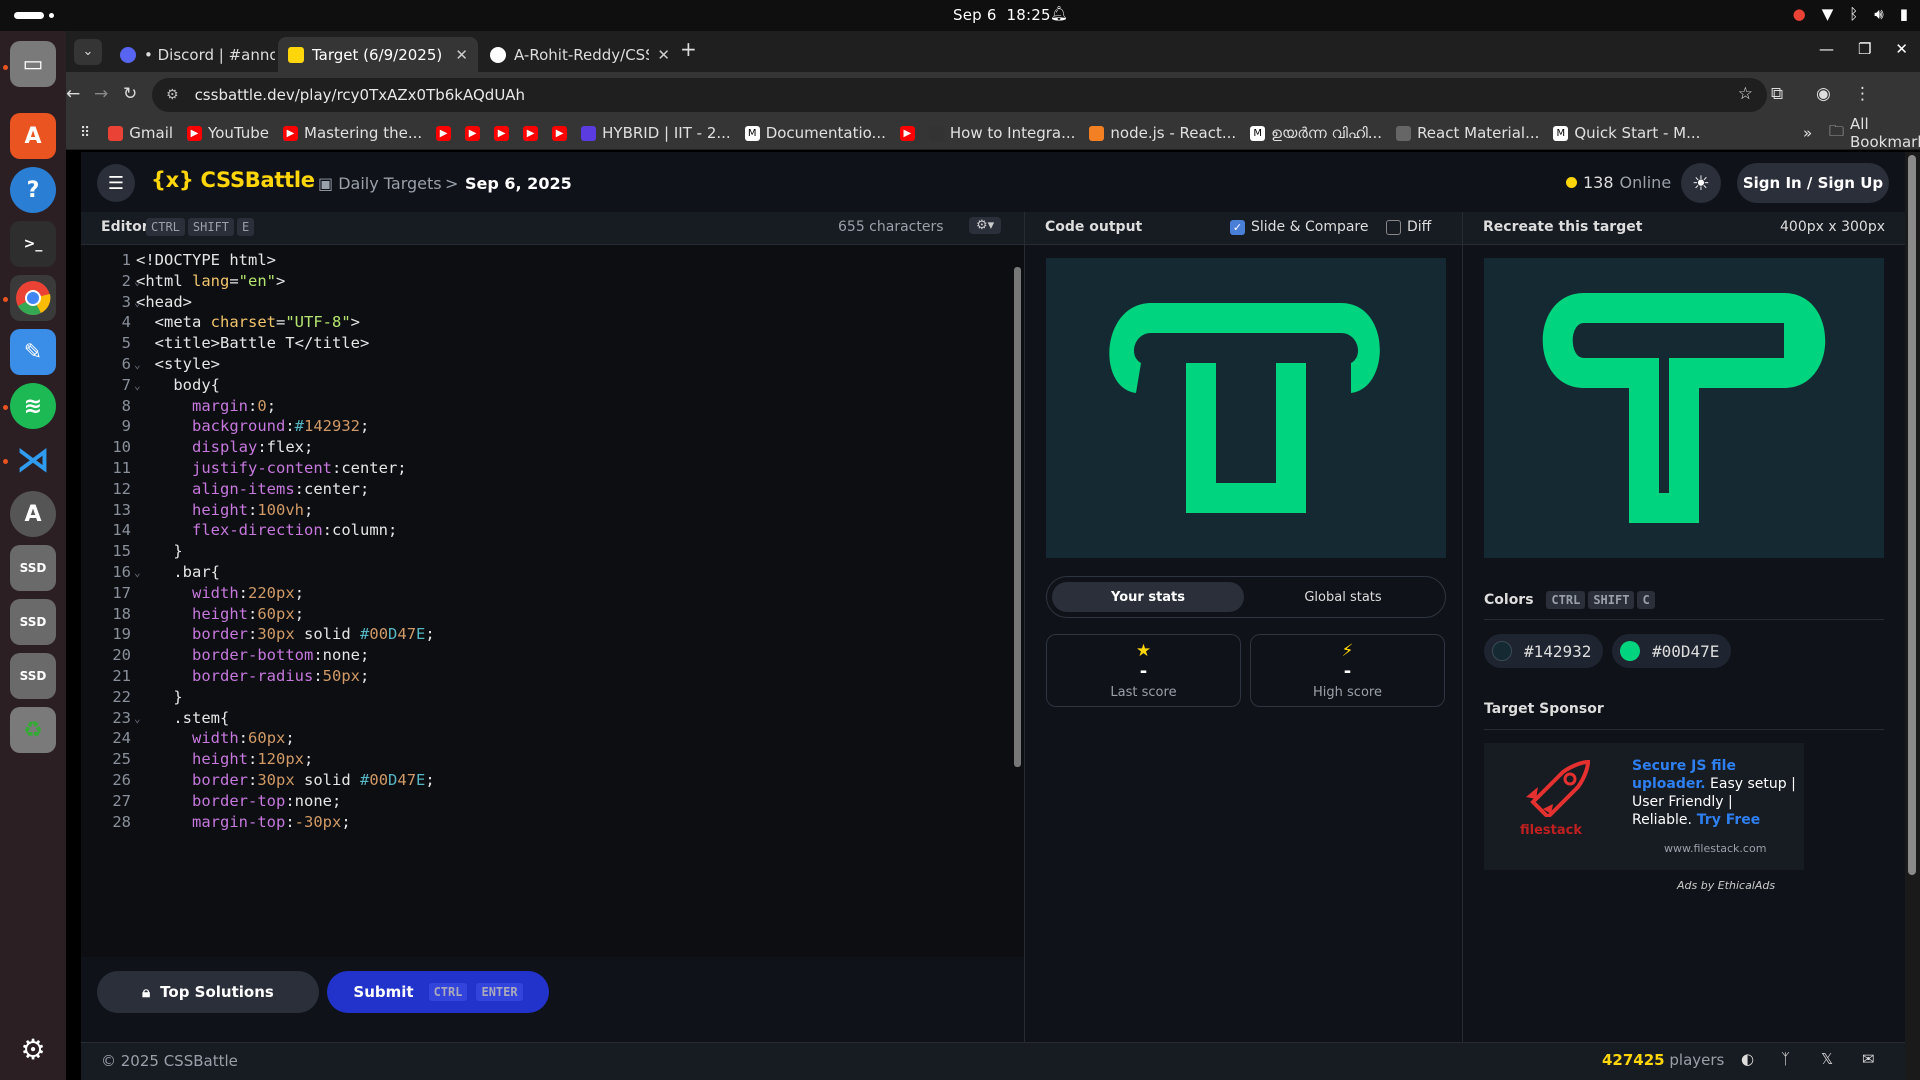 This screenshot has width=1920, height=1080. I want to click on discord-icon: ◐, so click(1747, 1059).